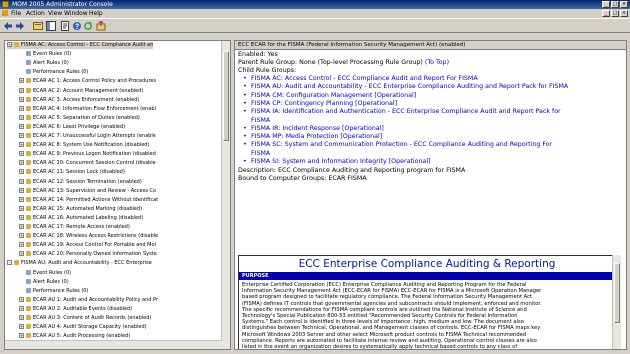 The width and height of the screenshot is (630, 354). Describe the element at coordinates (16, 44) in the screenshot. I see `rule-group-icon` at that location.